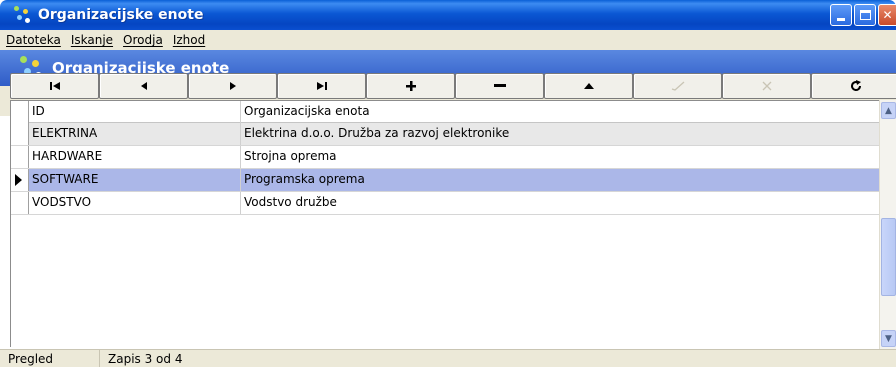  Describe the element at coordinates (448, 358) in the screenshot. I see `status-bar: Pregled Zapis 3 od 4` at that location.